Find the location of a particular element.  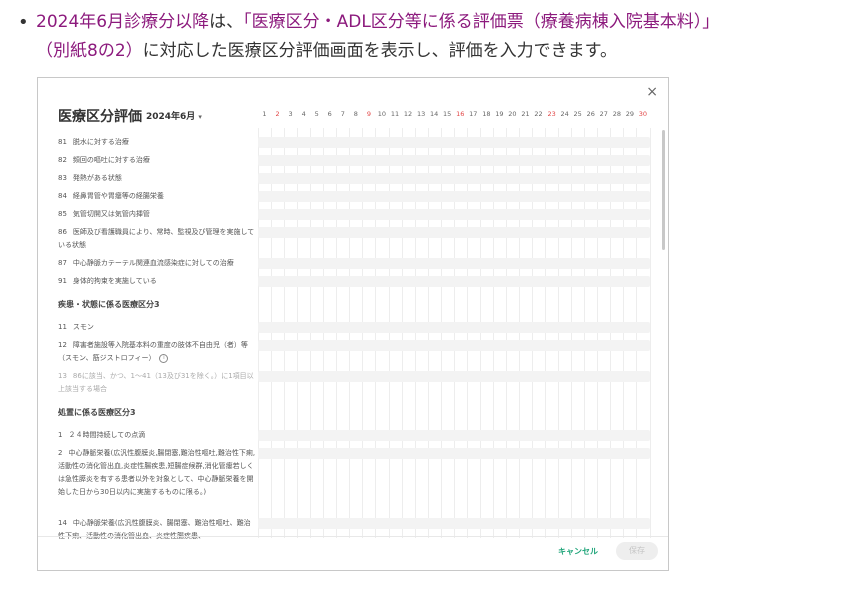

intro-link: 2024年6月診療分以降 is located at coordinates (122, 22).